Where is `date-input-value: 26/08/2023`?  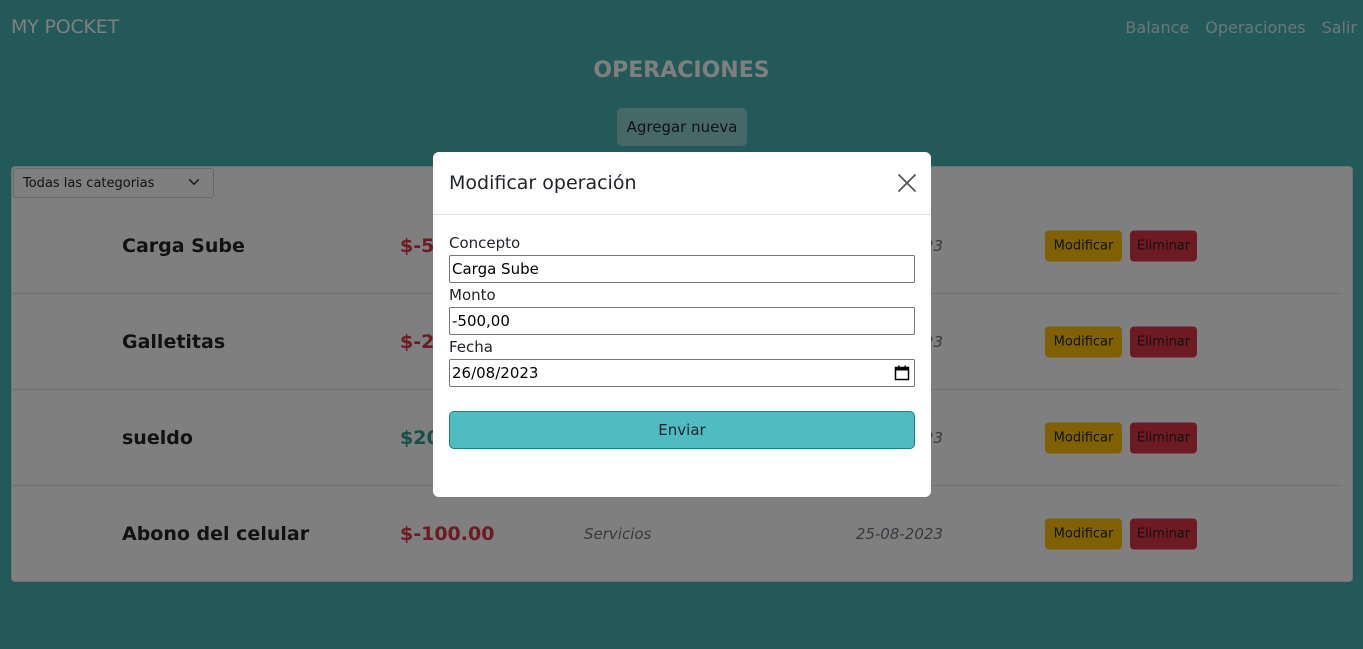
date-input-value: 26/08/2023 is located at coordinates (495, 373).